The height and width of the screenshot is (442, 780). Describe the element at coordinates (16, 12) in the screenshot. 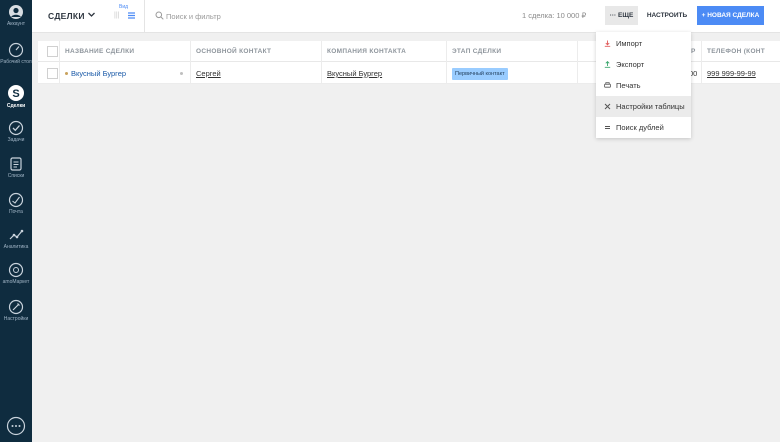

I see `account-icon` at that location.